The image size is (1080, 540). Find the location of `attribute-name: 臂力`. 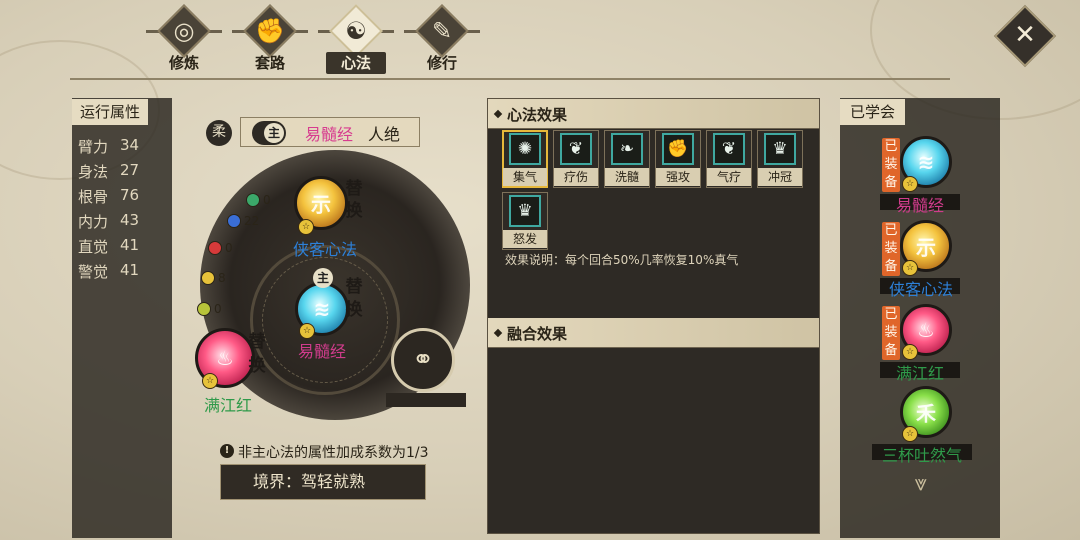

attribute-name: 臂力 is located at coordinates (93, 147).